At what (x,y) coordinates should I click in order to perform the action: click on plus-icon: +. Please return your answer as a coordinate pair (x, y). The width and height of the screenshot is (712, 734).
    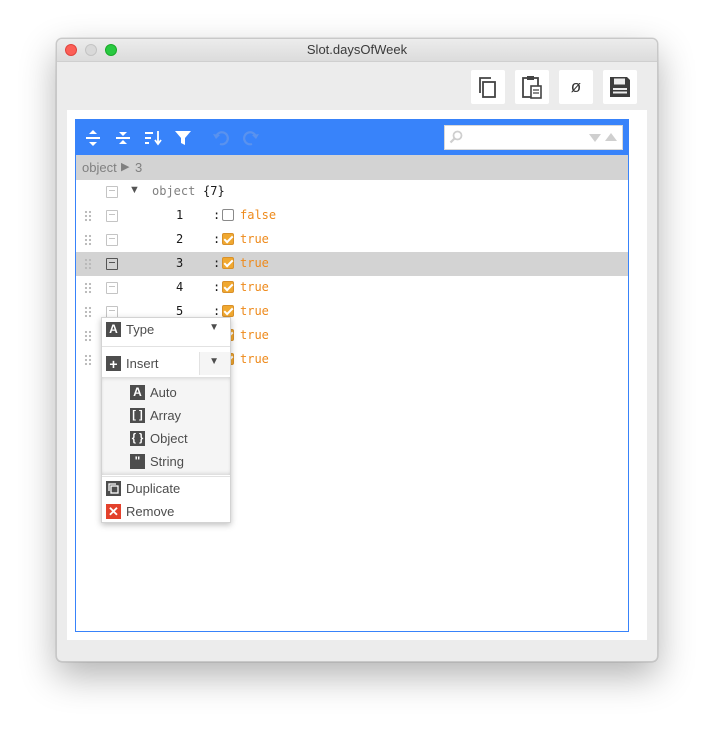
    Looking at the image, I should click on (113, 363).